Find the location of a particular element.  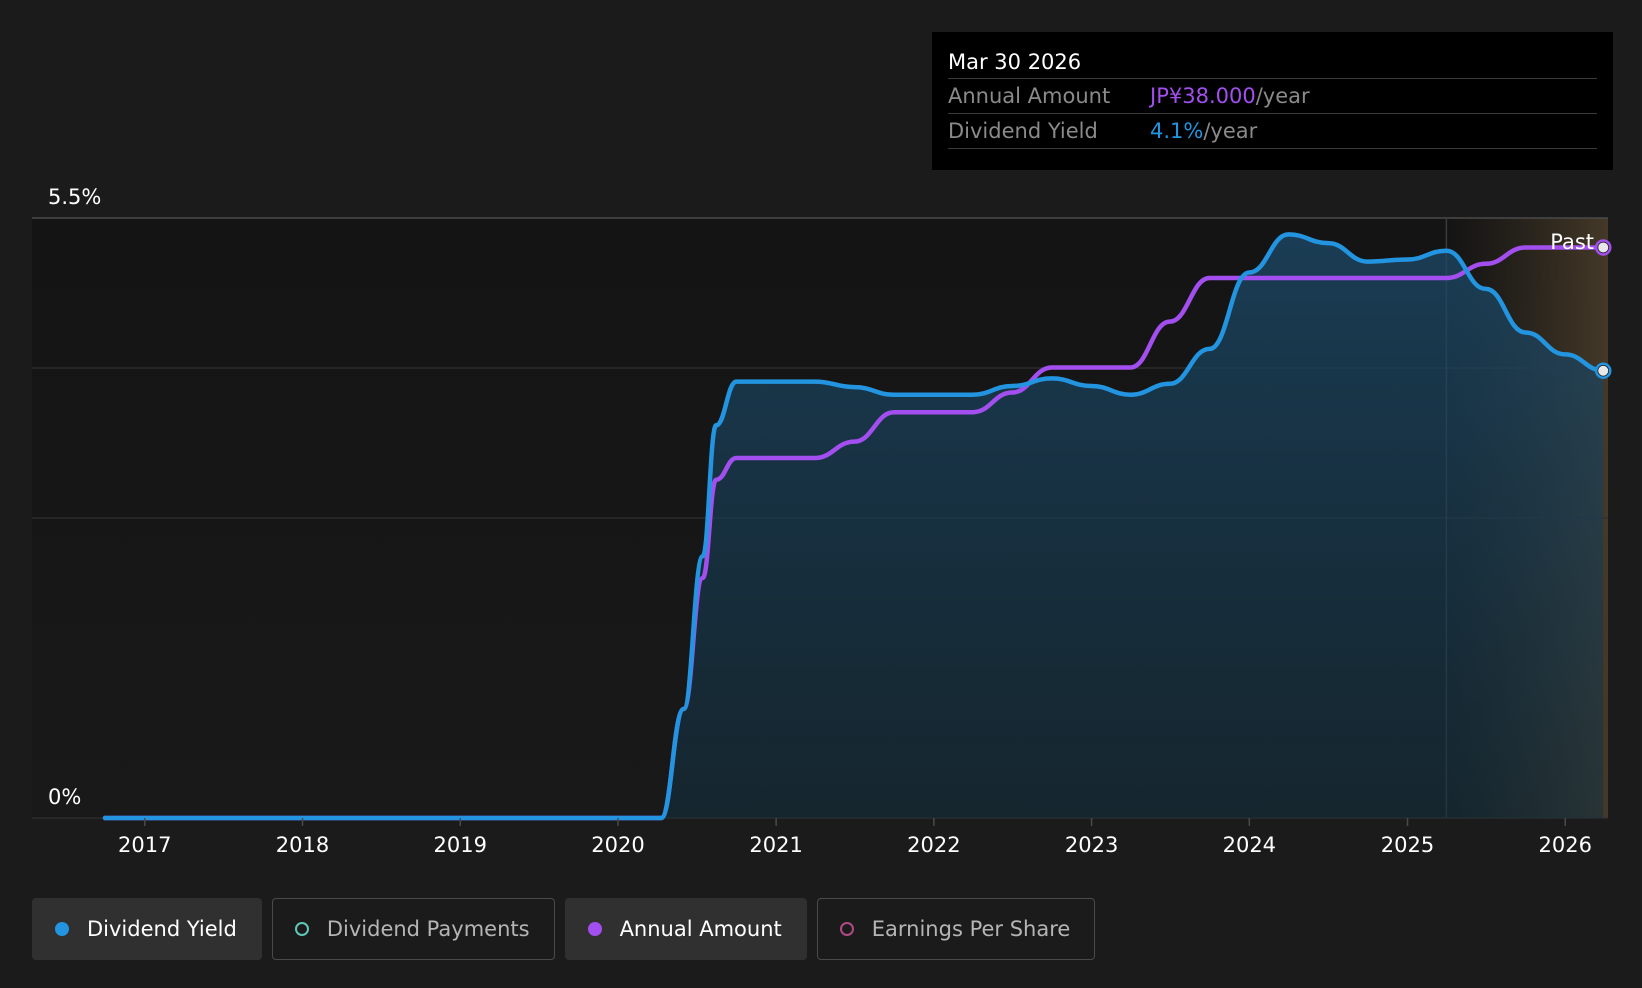

tooltip-value: 4.1% is located at coordinates (1177, 131).